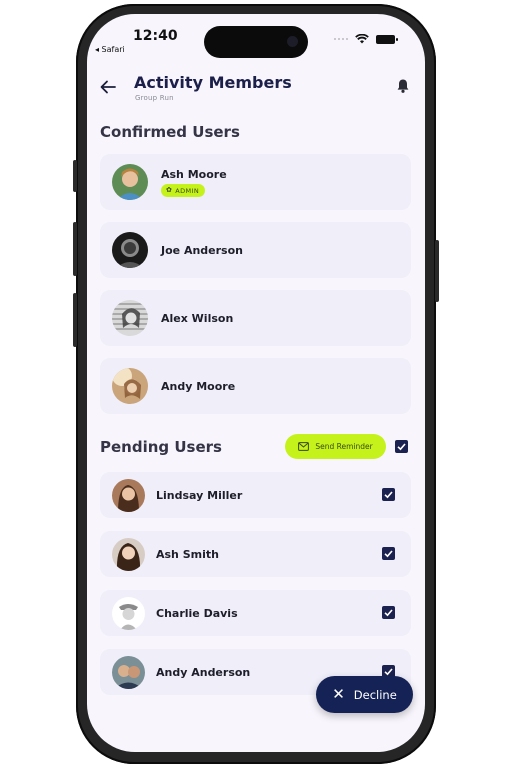  Describe the element at coordinates (169, 190) in the screenshot. I see `gear-icon: ✿` at that location.